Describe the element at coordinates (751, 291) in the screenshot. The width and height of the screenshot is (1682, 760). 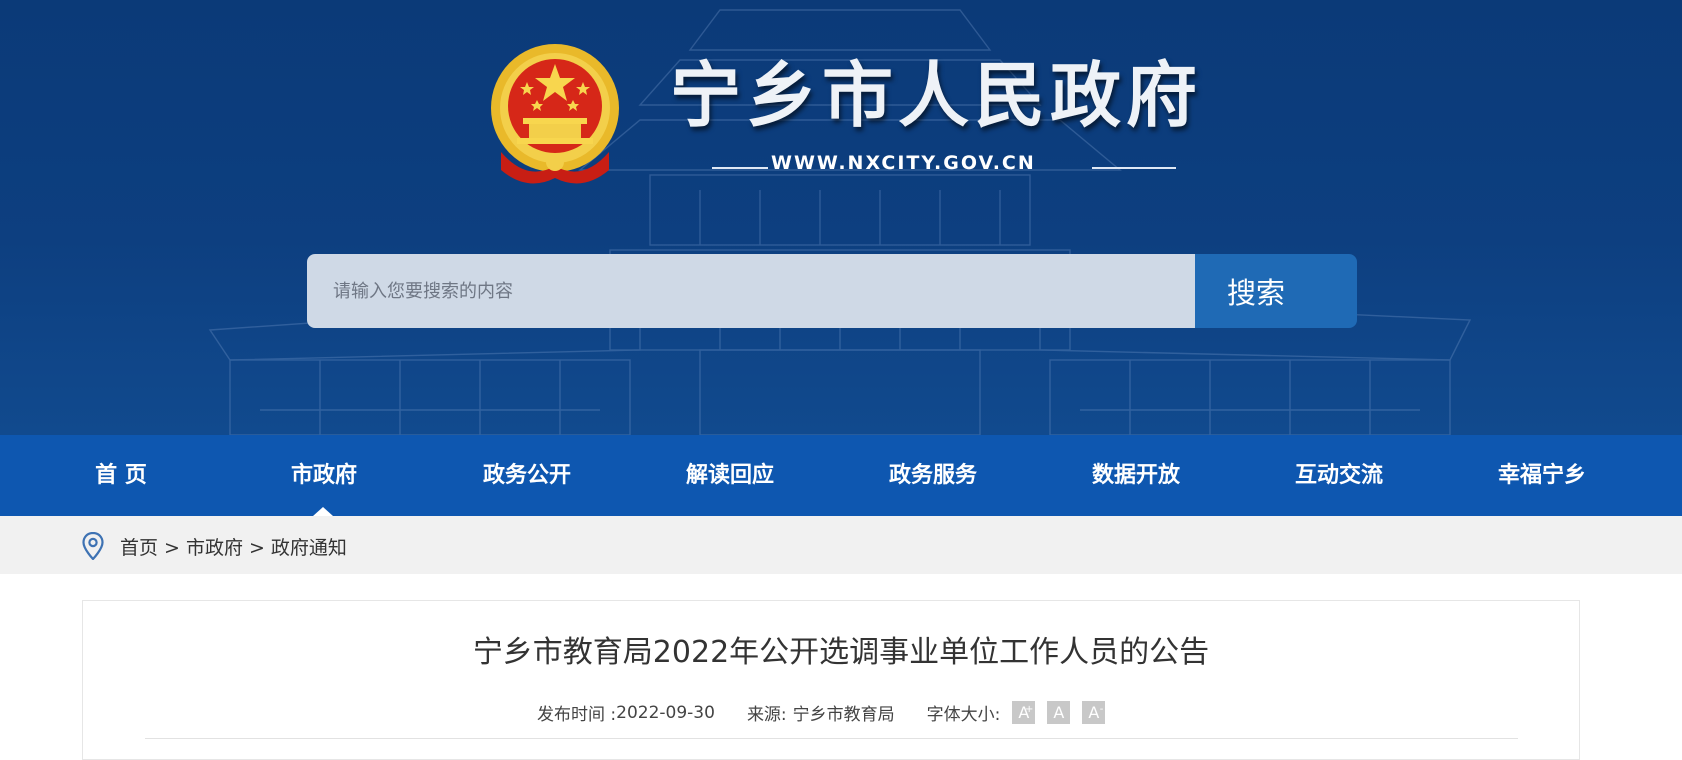
I see `search-input` at that location.